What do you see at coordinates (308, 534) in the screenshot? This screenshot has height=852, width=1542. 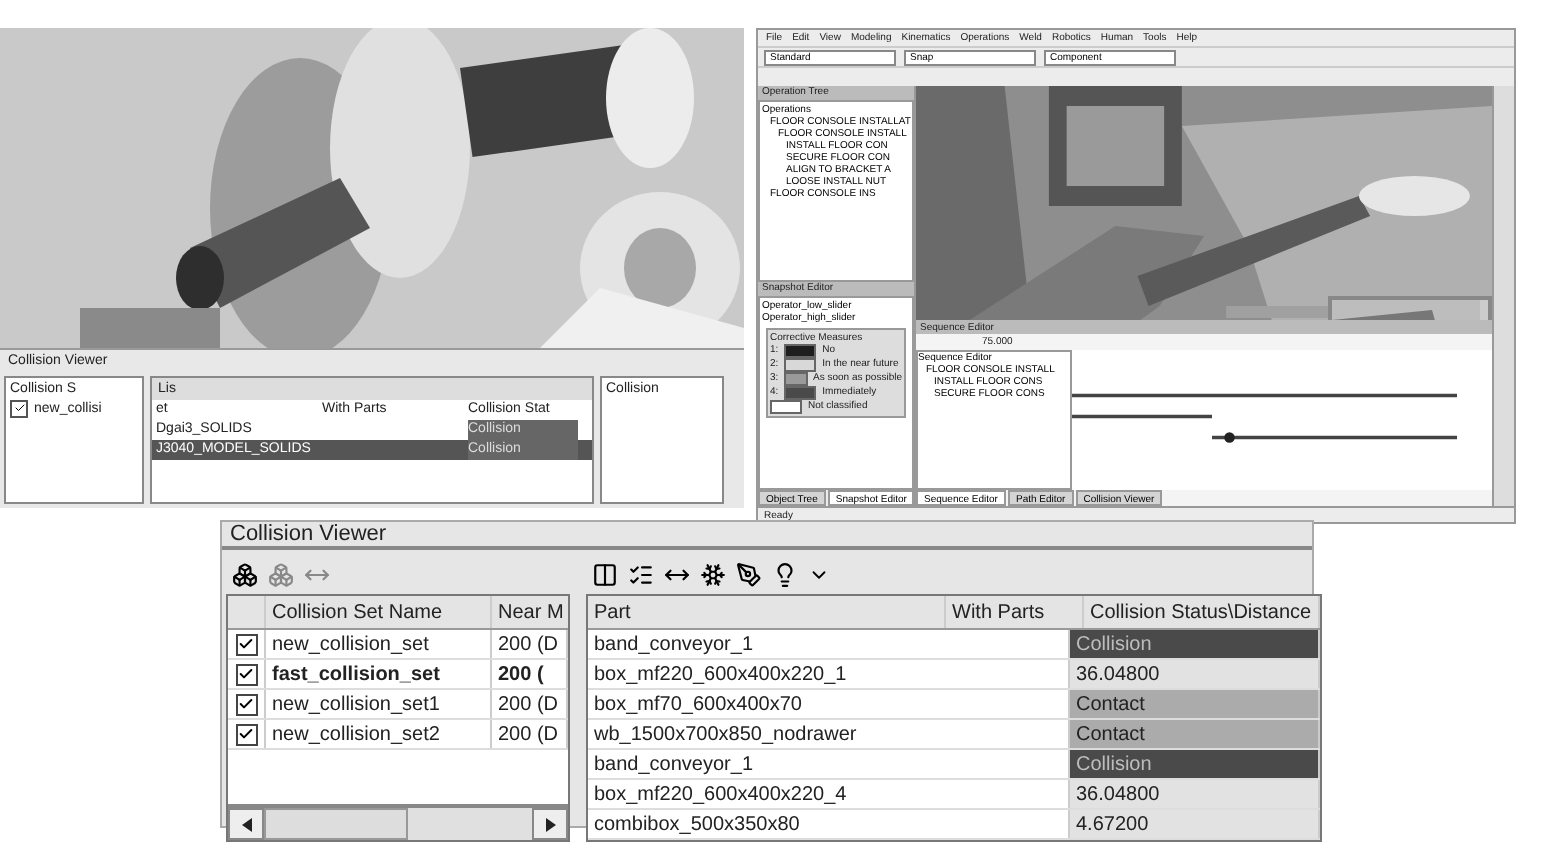 I see `panel-title: Collision Viewer` at bounding box center [308, 534].